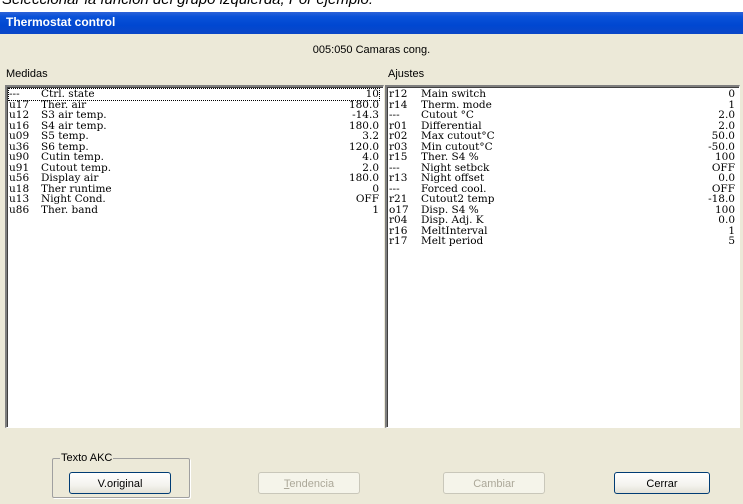 This screenshot has height=504, width=743. Describe the element at coordinates (398, 136) in the screenshot. I see `row-code: r02` at that location.